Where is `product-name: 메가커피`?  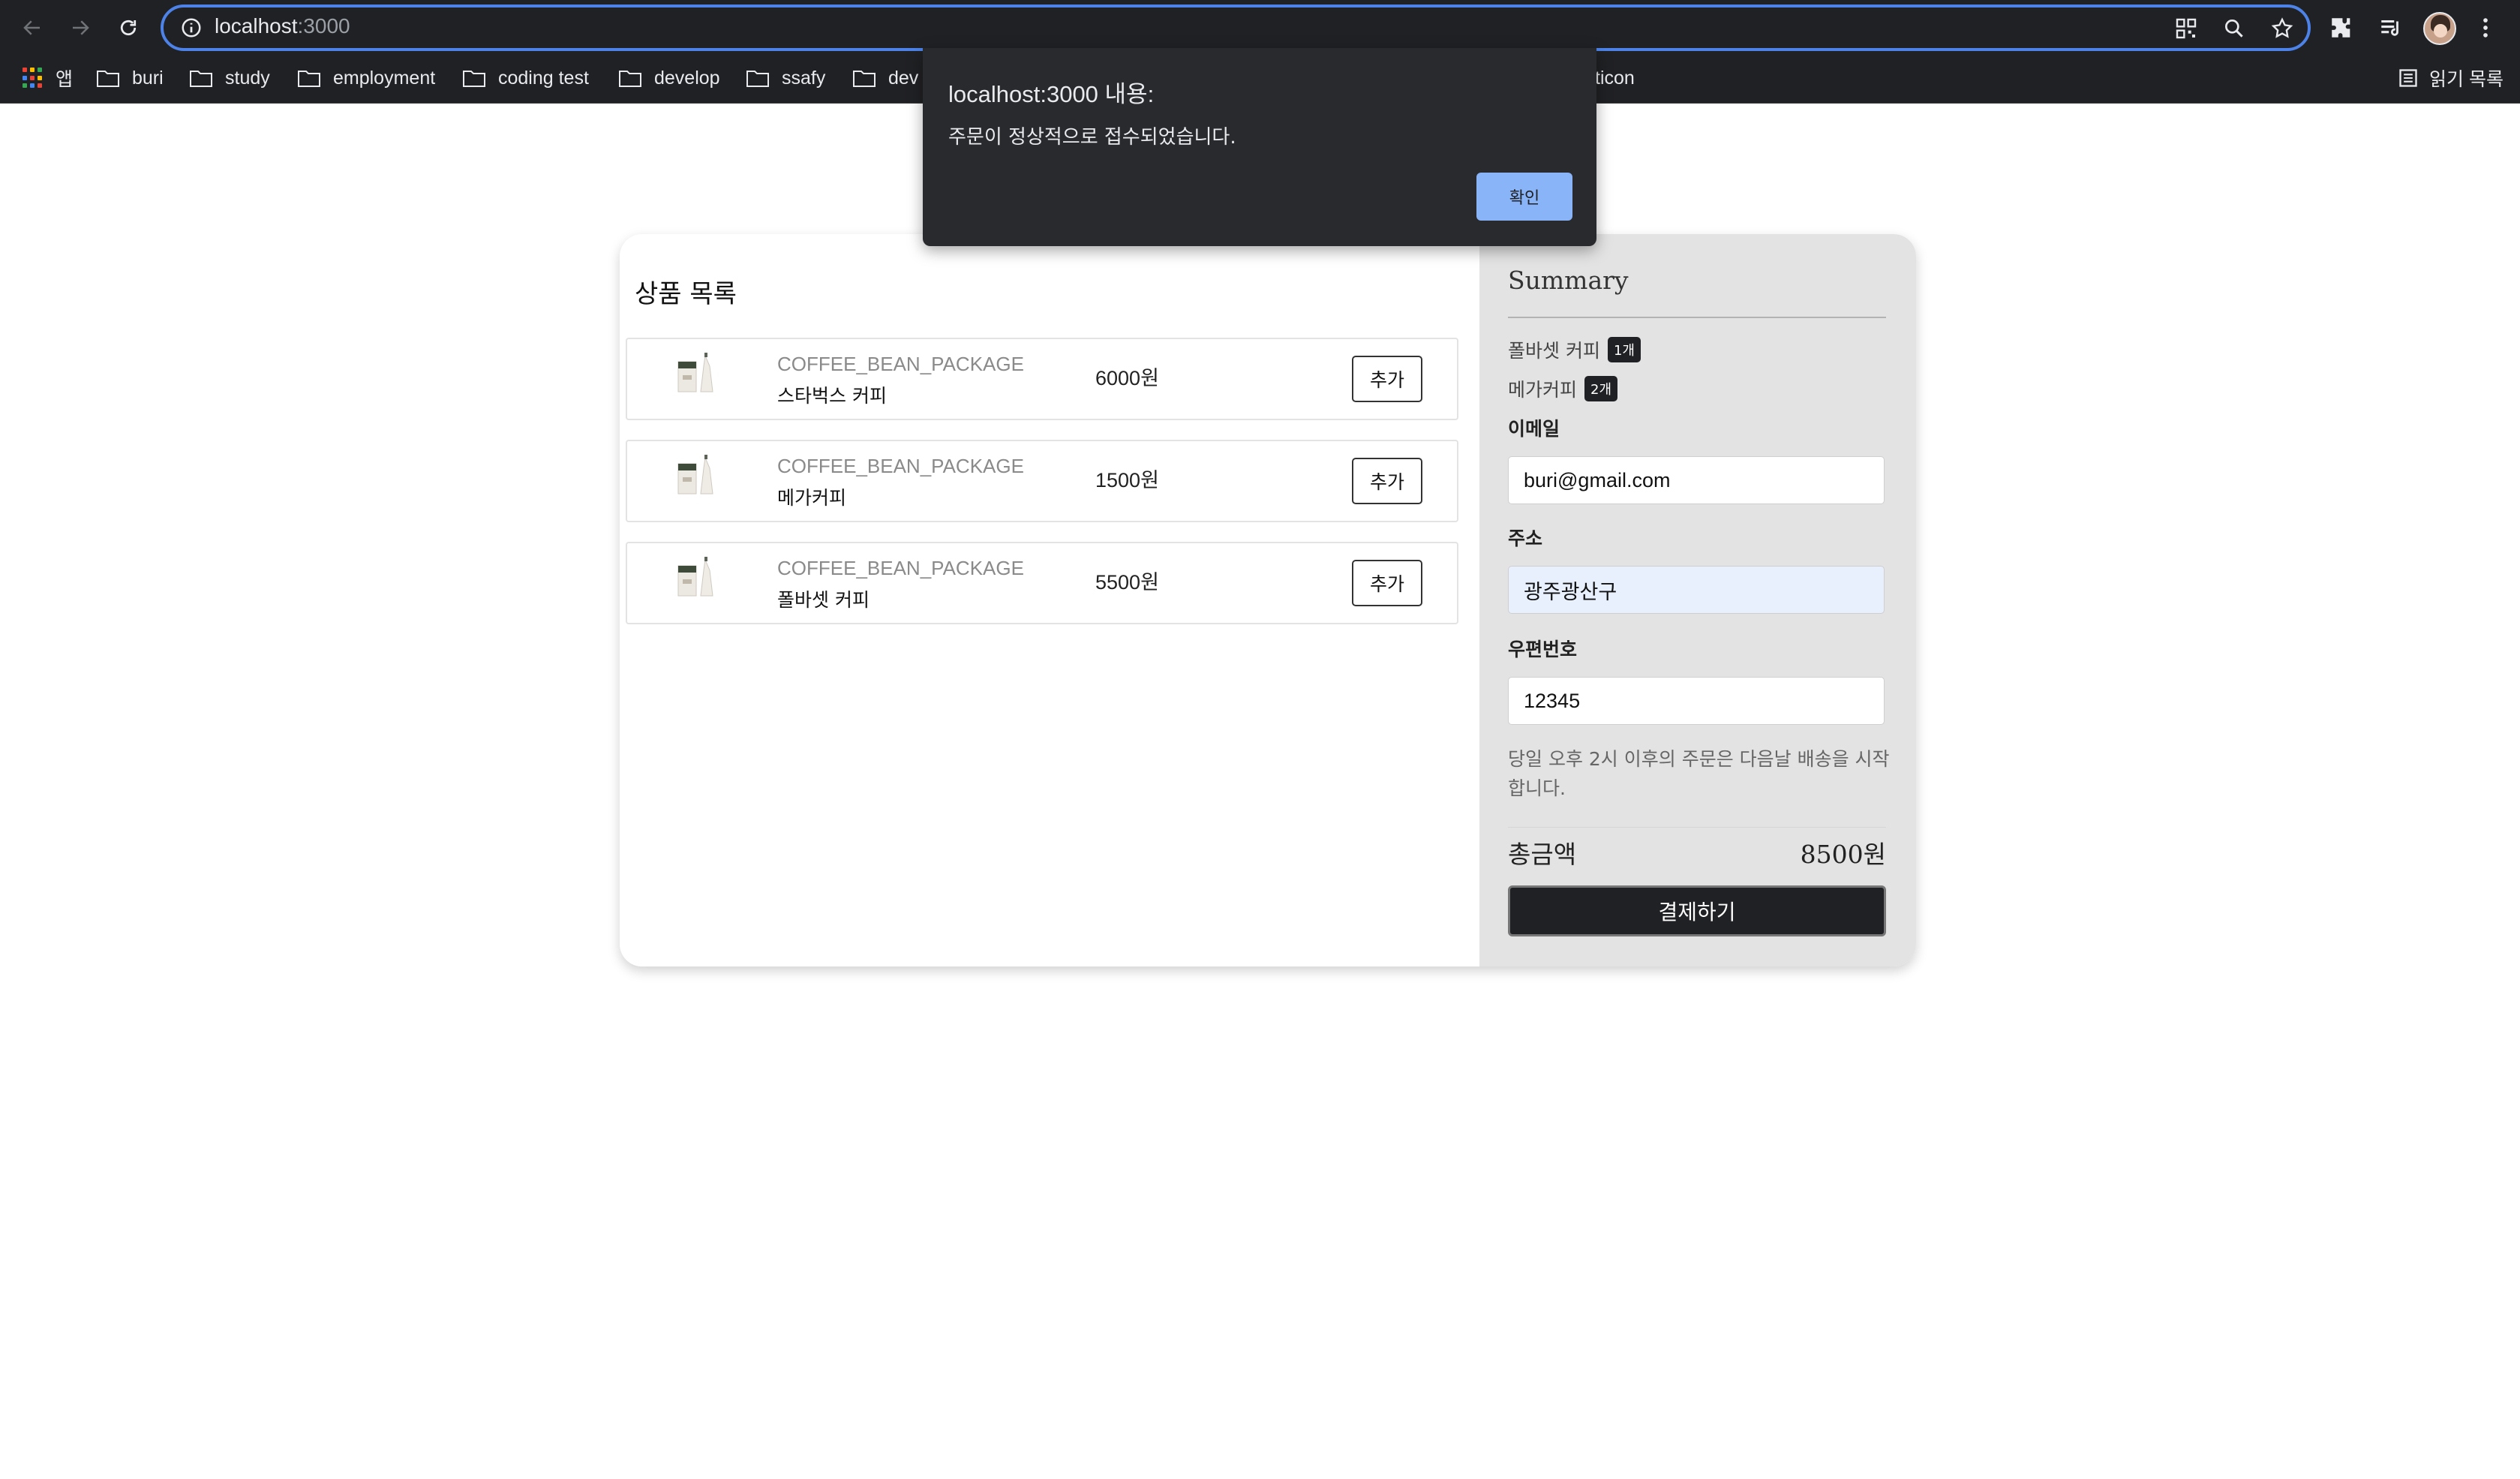
product-name: 메가커피 is located at coordinates (812, 498).